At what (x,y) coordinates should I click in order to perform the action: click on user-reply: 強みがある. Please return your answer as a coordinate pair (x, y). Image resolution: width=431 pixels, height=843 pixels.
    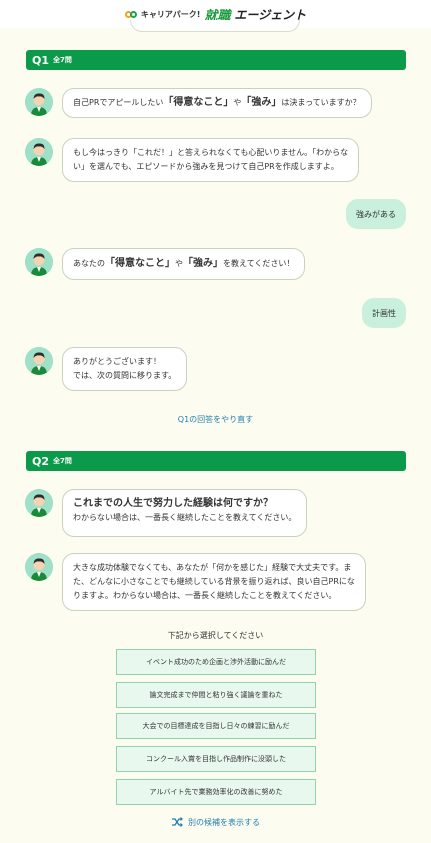
    Looking at the image, I should click on (376, 214).